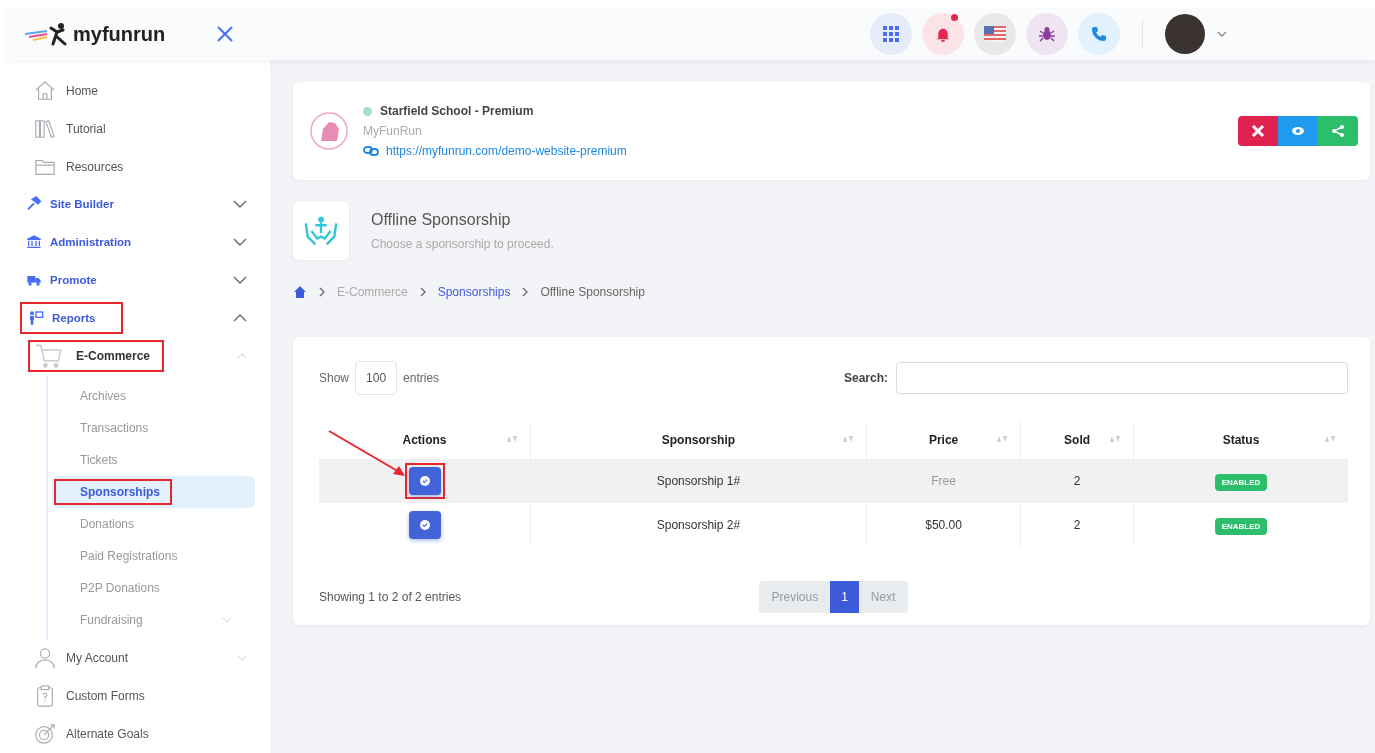  What do you see at coordinates (45, 658) in the screenshot?
I see `person-icon` at bounding box center [45, 658].